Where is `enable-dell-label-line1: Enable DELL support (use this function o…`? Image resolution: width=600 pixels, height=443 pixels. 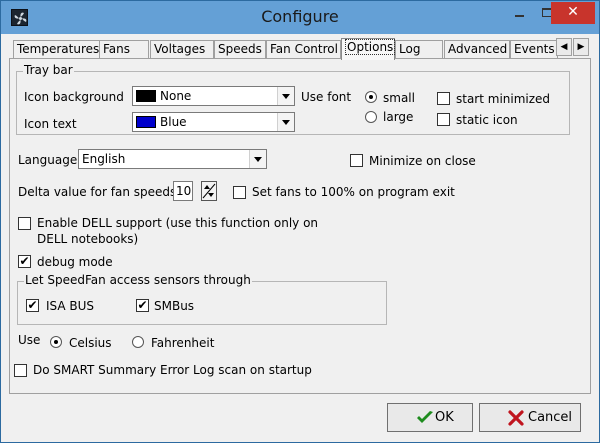
enable-dell-label-line1: Enable DELL support (use this function o… is located at coordinates (178, 223).